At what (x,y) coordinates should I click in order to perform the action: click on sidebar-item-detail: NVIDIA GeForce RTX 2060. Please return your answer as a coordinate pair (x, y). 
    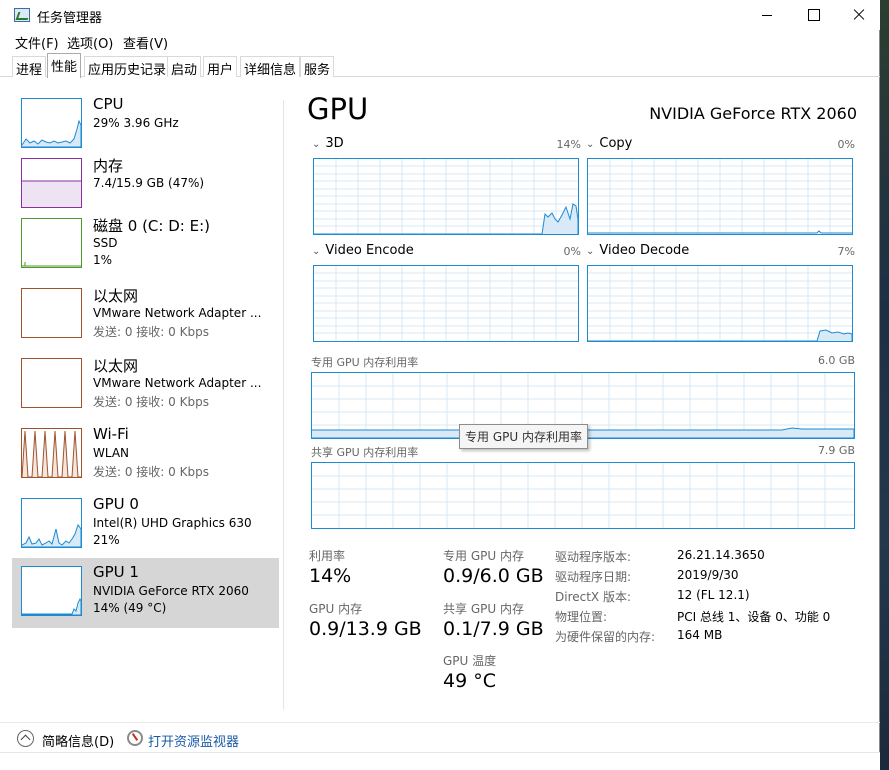
    Looking at the image, I should click on (171, 591).